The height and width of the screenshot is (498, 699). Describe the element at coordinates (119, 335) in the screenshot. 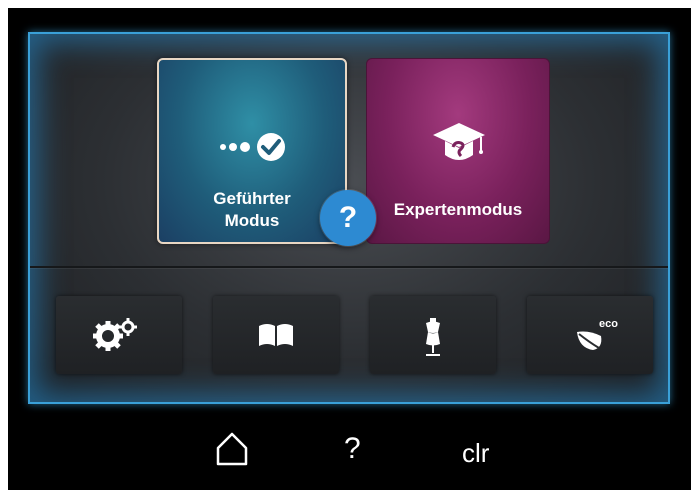

I see `settings-button` at that location.